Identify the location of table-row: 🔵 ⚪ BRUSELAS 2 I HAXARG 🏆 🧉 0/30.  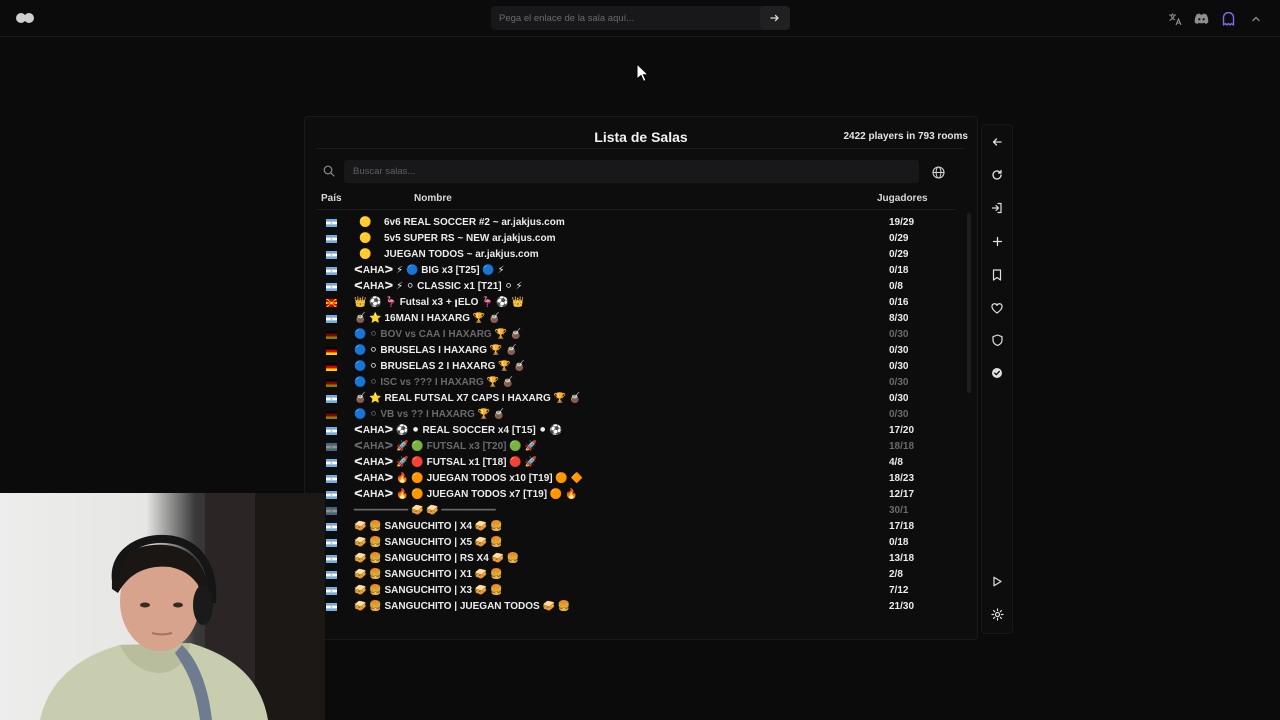
(635, 367).